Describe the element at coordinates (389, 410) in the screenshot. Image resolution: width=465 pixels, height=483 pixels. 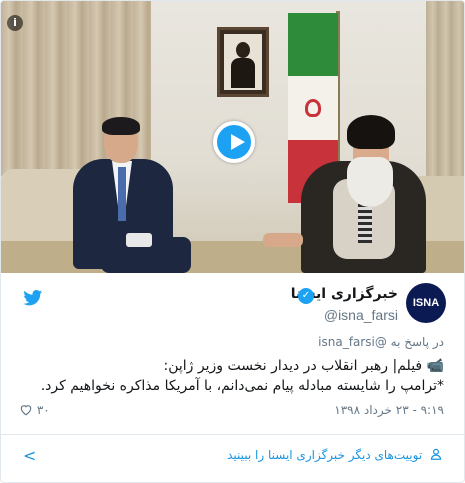
I see `tweet-timestamp: ۹:۱۹ - ۲۳ خرداد ۱۳۹۸` at that location.